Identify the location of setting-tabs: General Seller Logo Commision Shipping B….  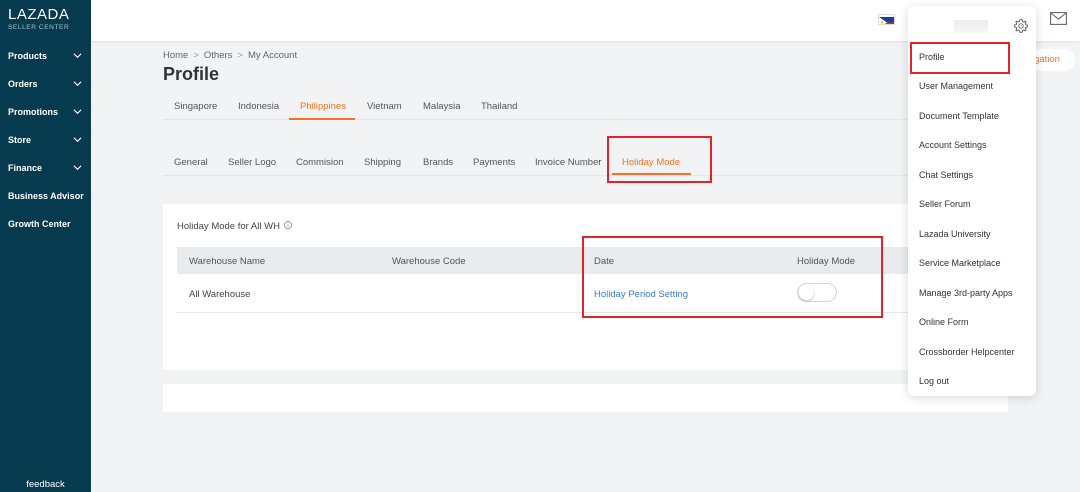
(585, 163).